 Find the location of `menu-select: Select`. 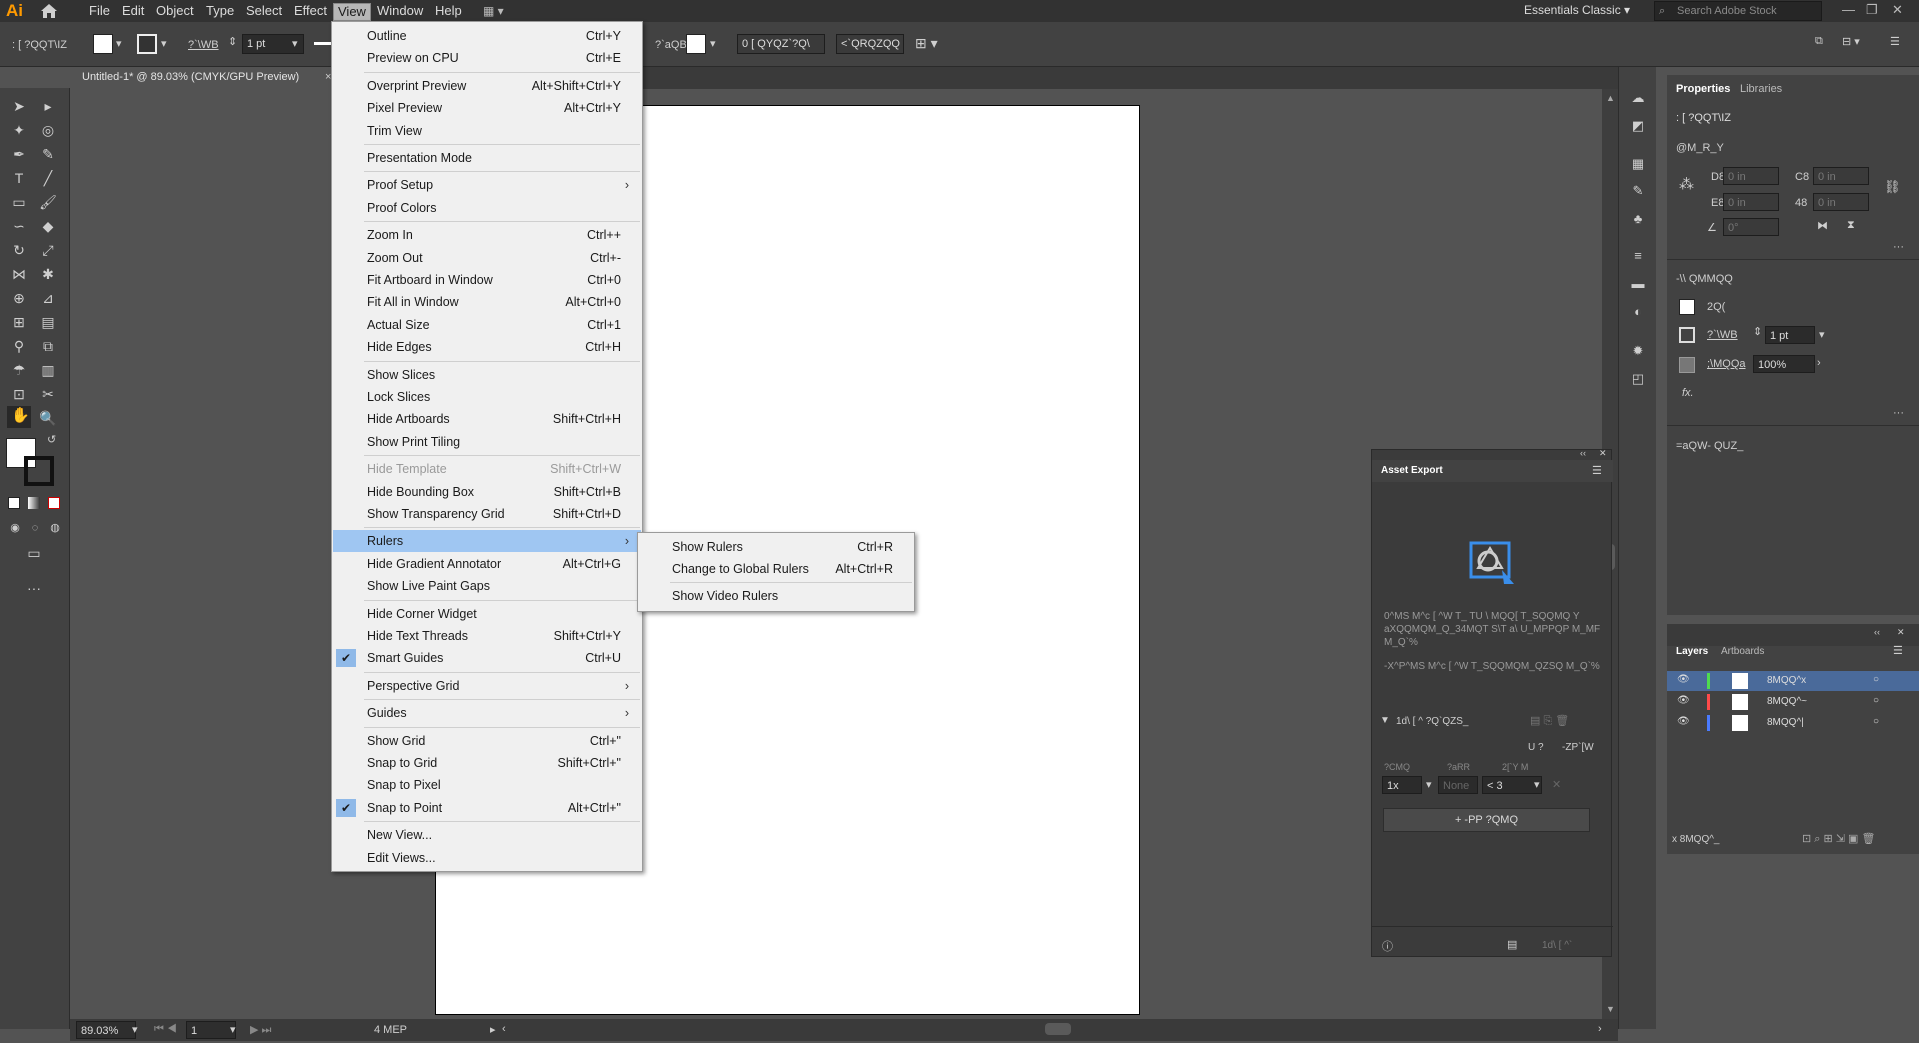

menu-select: Select is located at coordinates (264, 12).